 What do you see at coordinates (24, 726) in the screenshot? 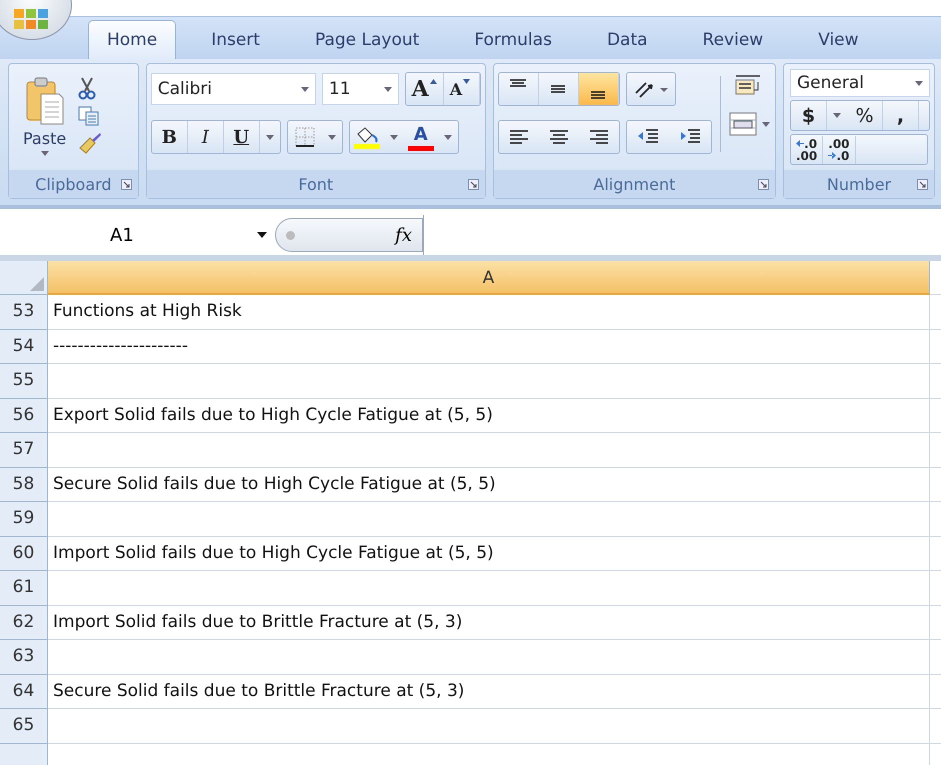
I see `row-header: 65` at bounding box center [24, 726].